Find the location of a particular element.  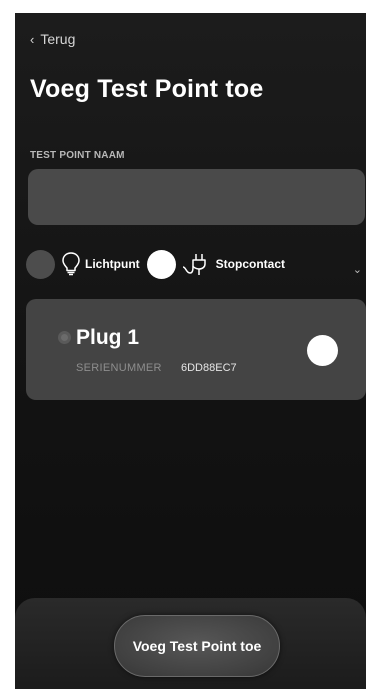

add-test-point-button: Voeg Test Point toe is located at coordinates (197, 646).